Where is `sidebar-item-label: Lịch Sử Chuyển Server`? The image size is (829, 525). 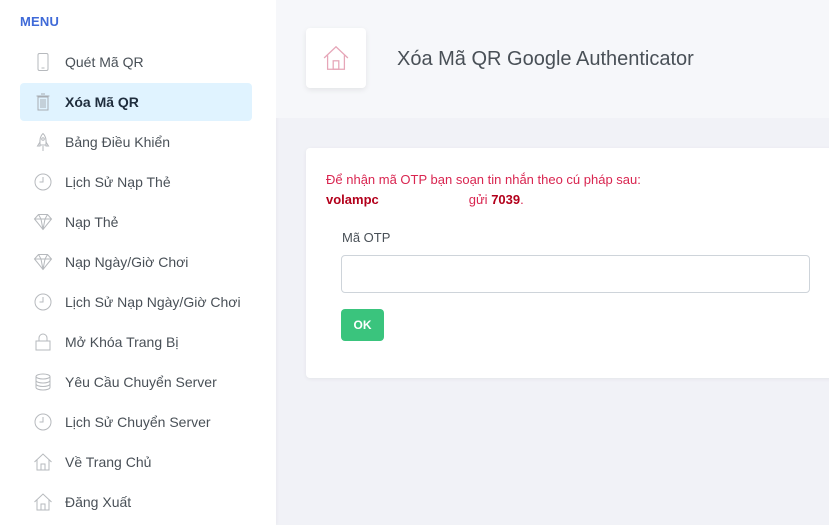 sidebar-item-label: Lịch Sử Chuyển Server is located at coordinates (138, 422).